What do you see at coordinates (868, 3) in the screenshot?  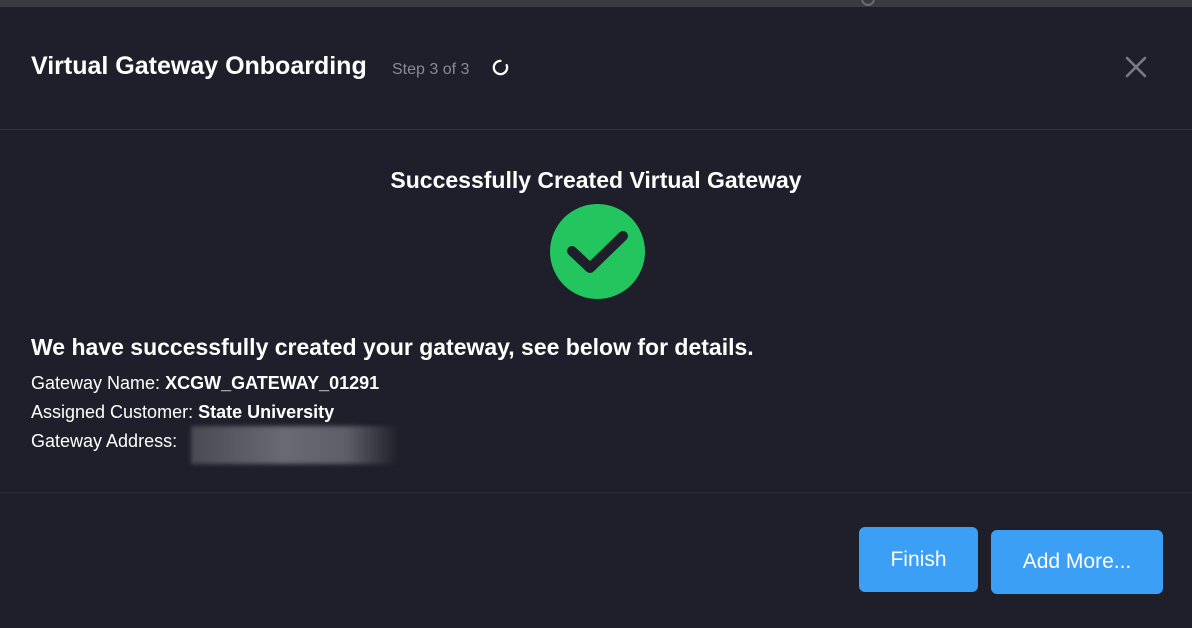 I see `search-icon` at bounding box center [868, 3].